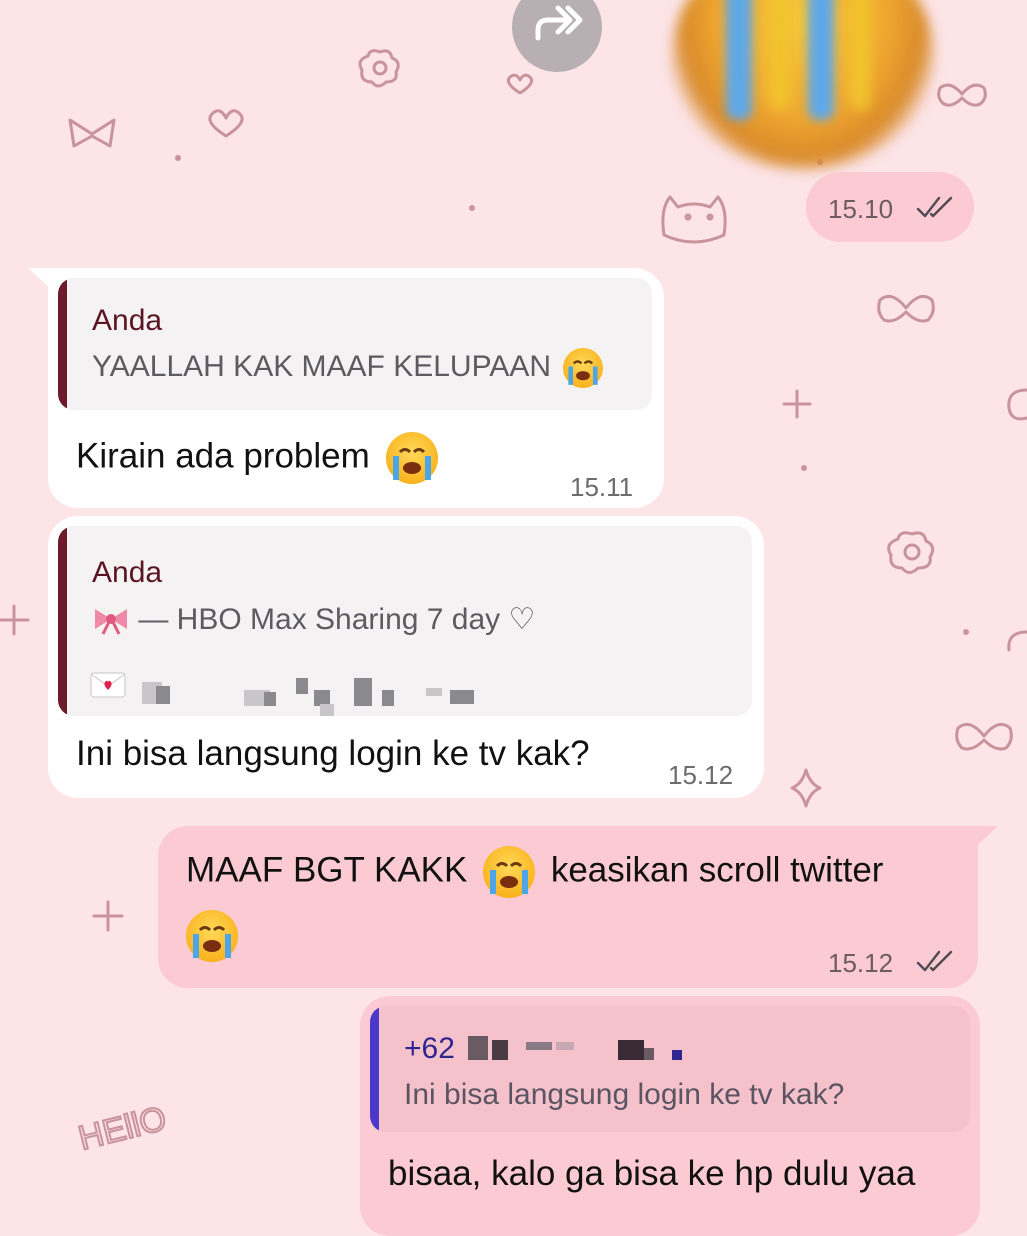 This screenshot has width=1027, height=1236. Describe the element at coordinates (670, 1069) in the screenshot. I see `reply-quote: +62 Ini bisa langsung login ke tv kak?` at that location.